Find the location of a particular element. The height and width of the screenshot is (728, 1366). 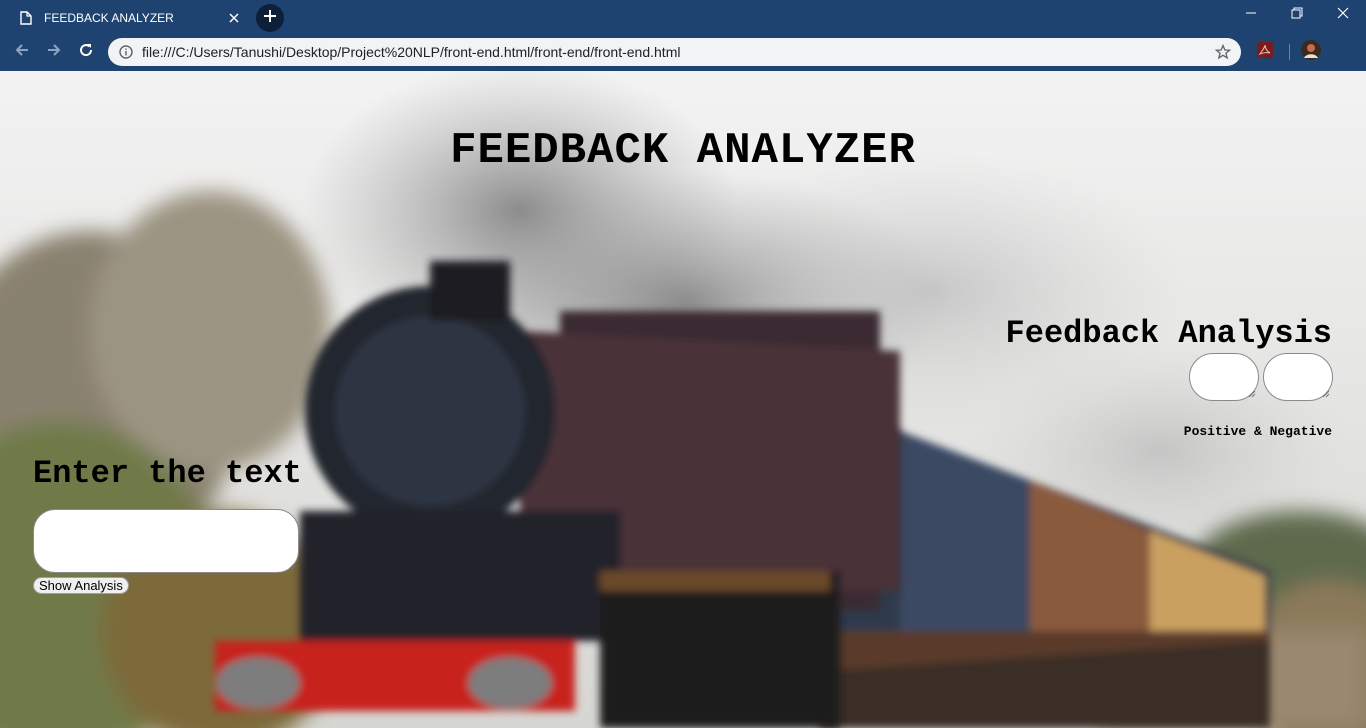

new-tab-button is located at coordinates (270, 18).